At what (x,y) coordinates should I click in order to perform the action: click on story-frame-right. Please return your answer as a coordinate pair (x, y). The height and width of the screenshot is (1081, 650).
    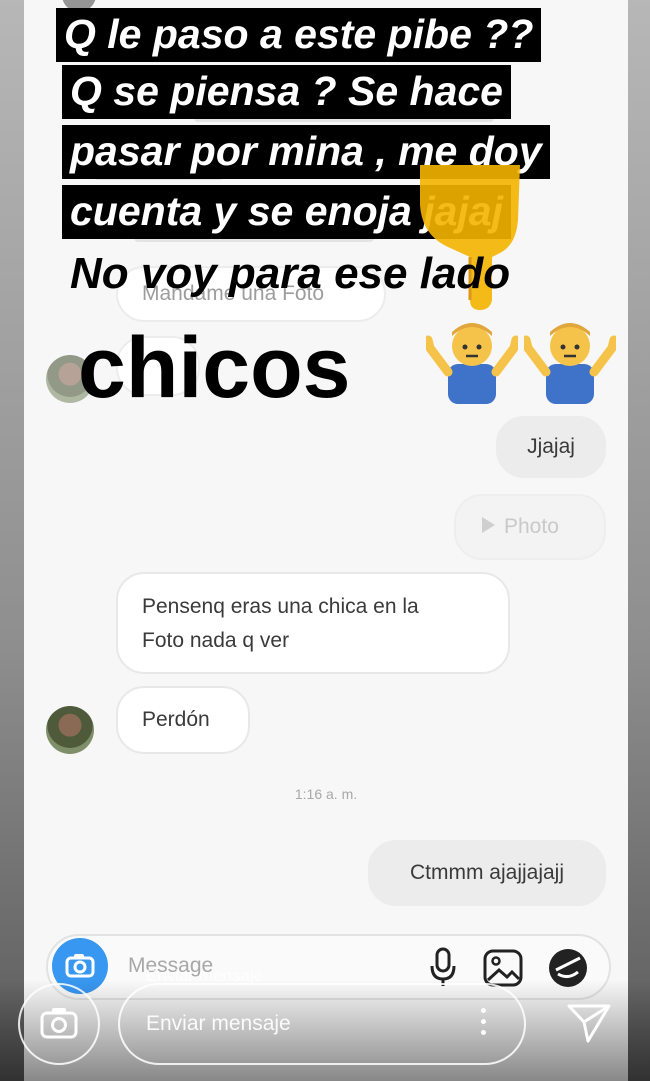
    Looking at the image, I should click on (638, 540).